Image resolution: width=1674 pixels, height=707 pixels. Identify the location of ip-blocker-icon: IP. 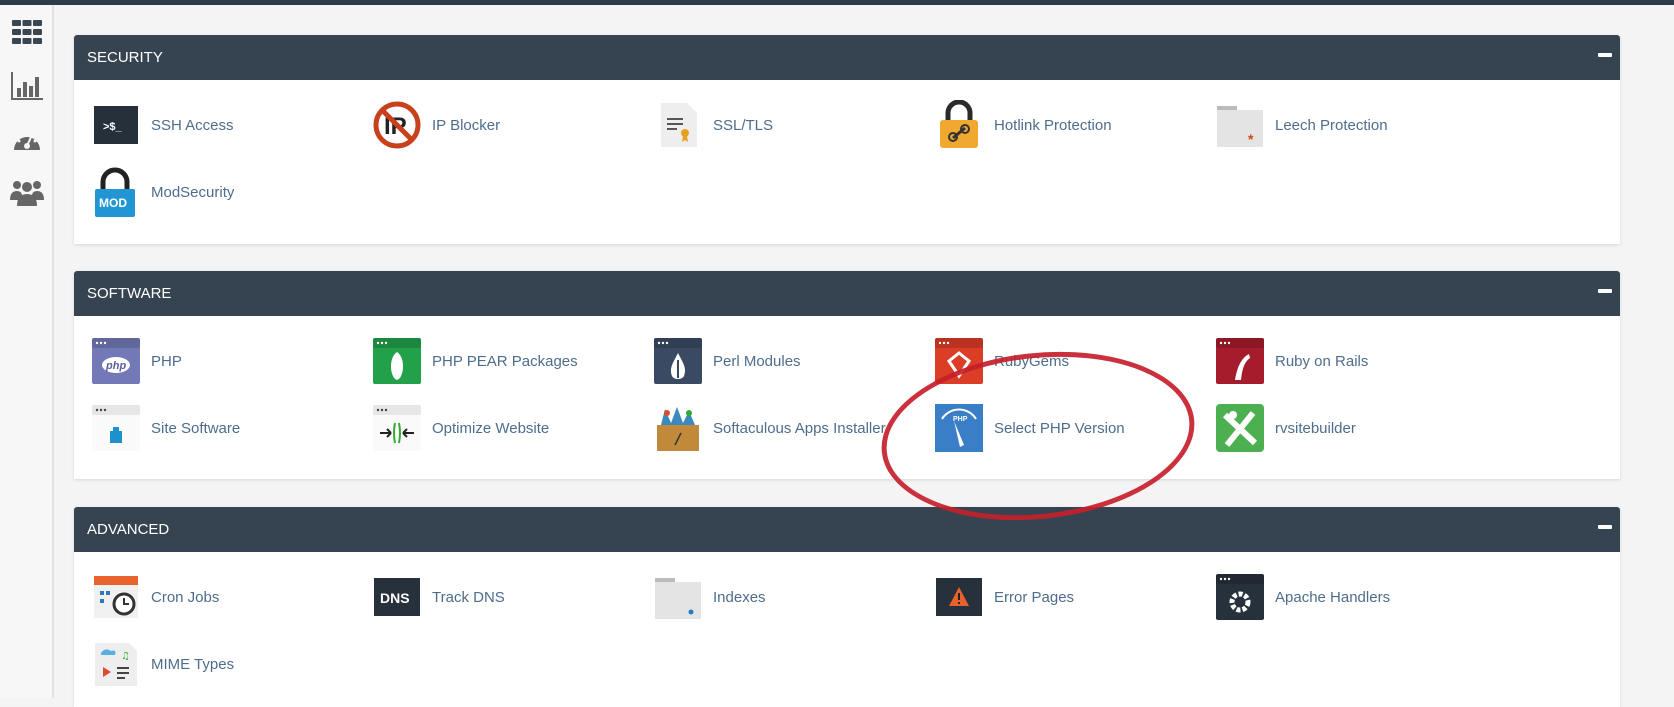
(397, 125).